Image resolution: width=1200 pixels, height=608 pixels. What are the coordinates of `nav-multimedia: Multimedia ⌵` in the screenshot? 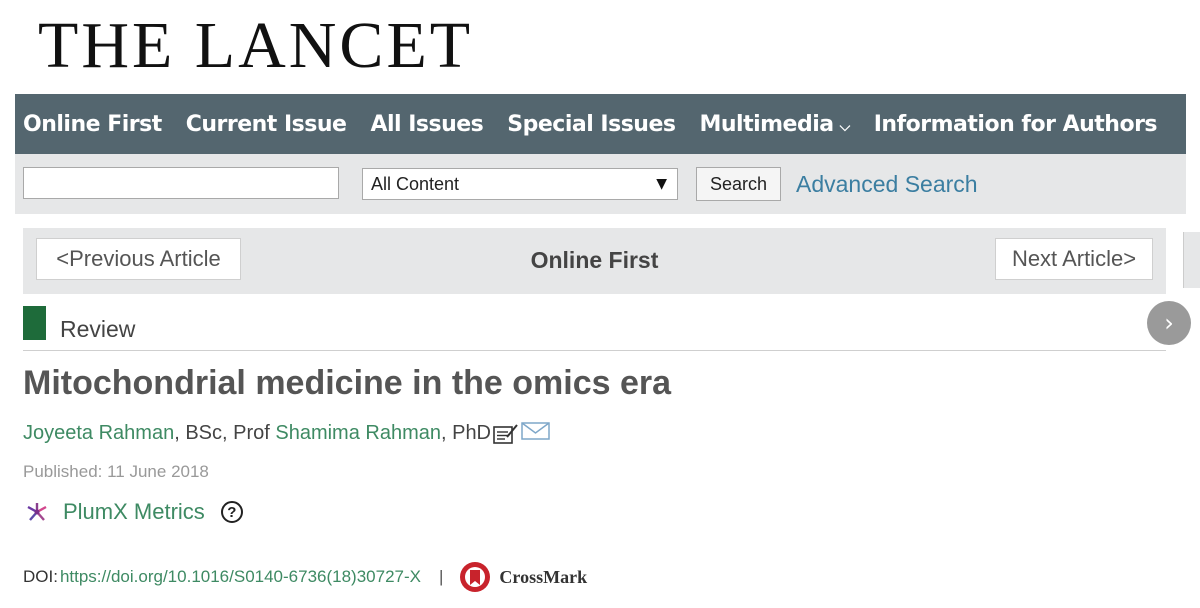 It's located at (775, 124).